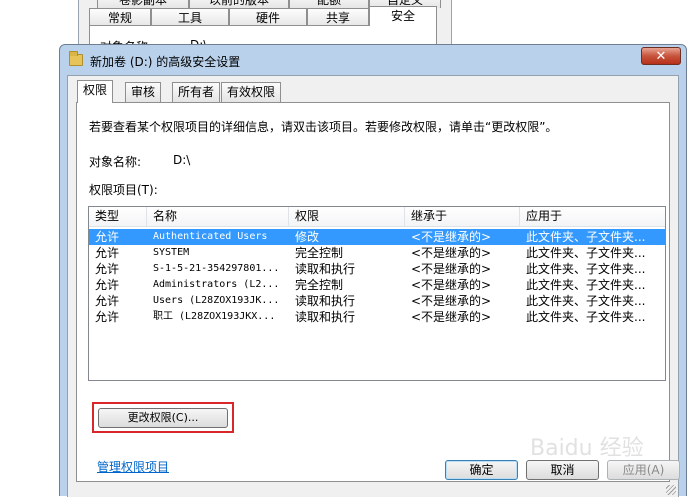 The height and width of the screenshot is (497, 692). Describe the element at coordinates (671, 490) in the screenshot. I see `resize-grip-icon` at that location.